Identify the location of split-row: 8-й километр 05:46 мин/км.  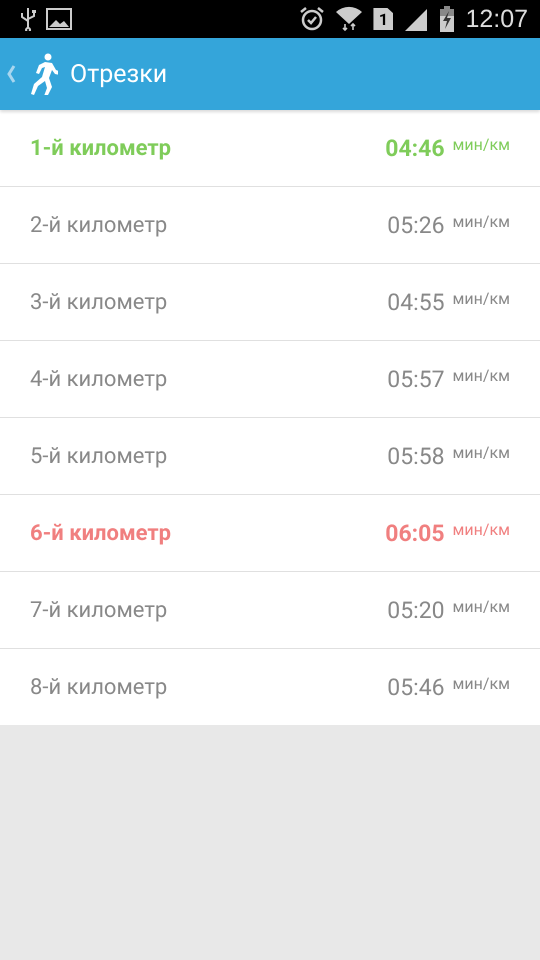
(270, 687).